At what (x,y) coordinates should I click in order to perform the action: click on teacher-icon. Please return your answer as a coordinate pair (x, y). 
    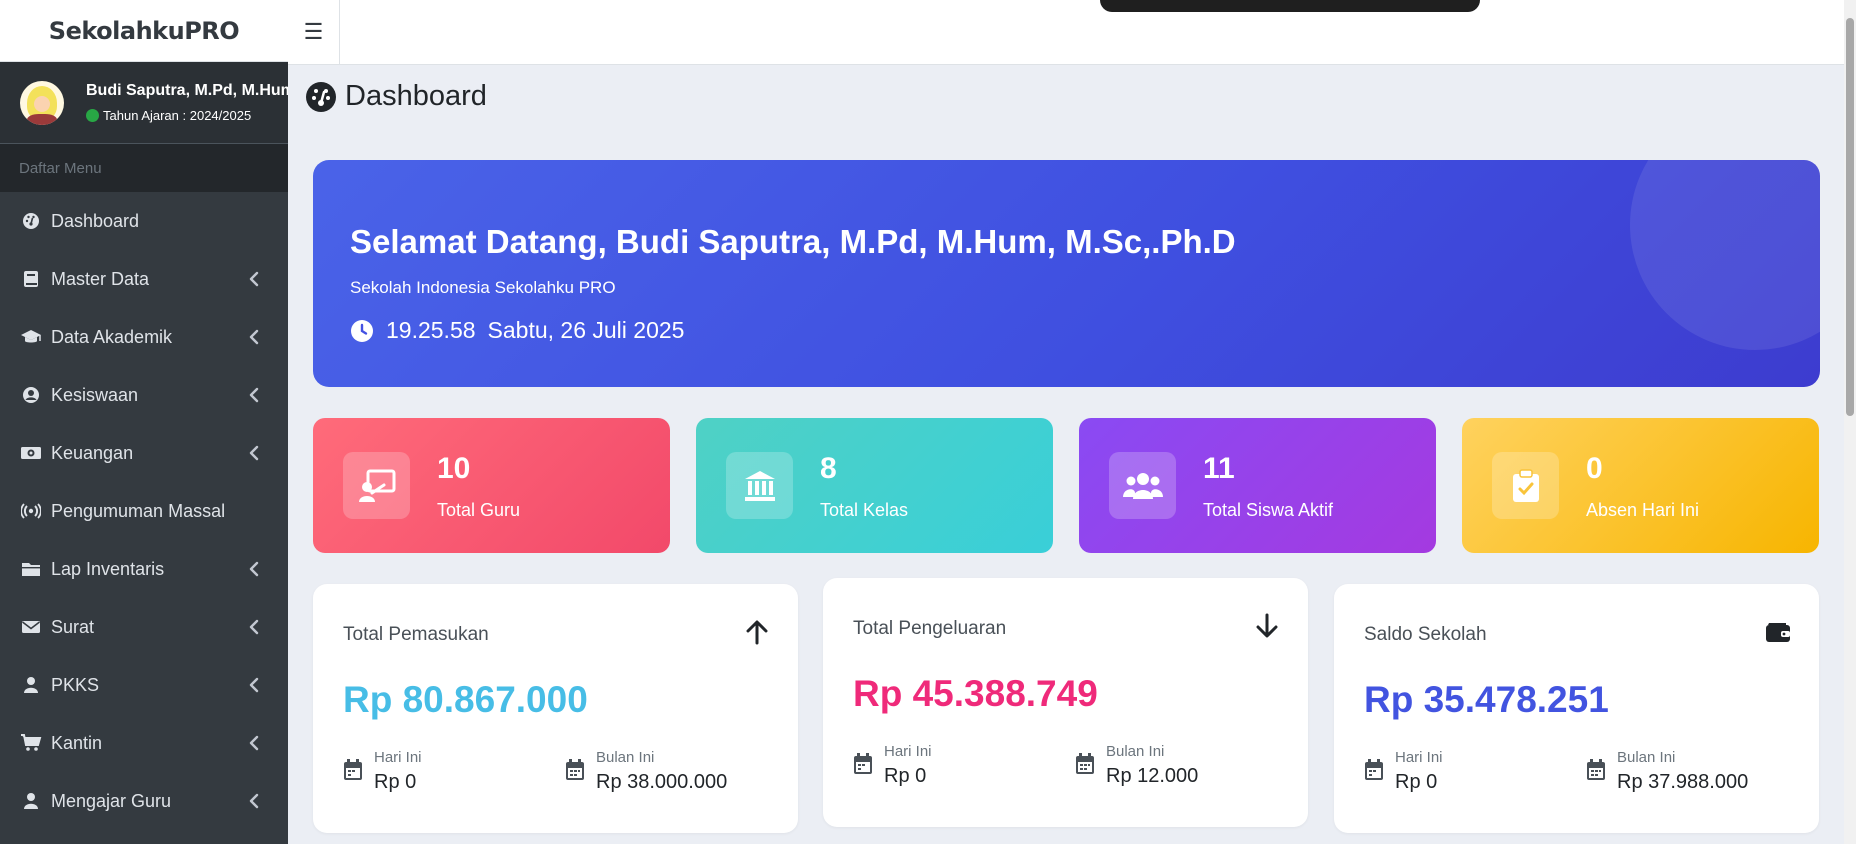
    Looking at the image, I should click on (376, 485).